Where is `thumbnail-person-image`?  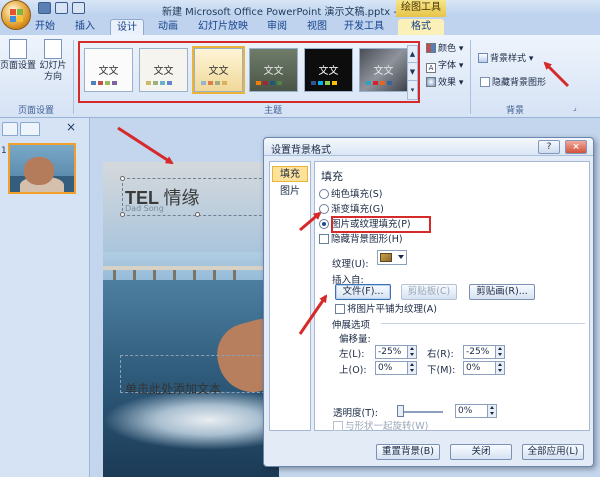
thumbnail-person-image is located at coordinates (39, 171).